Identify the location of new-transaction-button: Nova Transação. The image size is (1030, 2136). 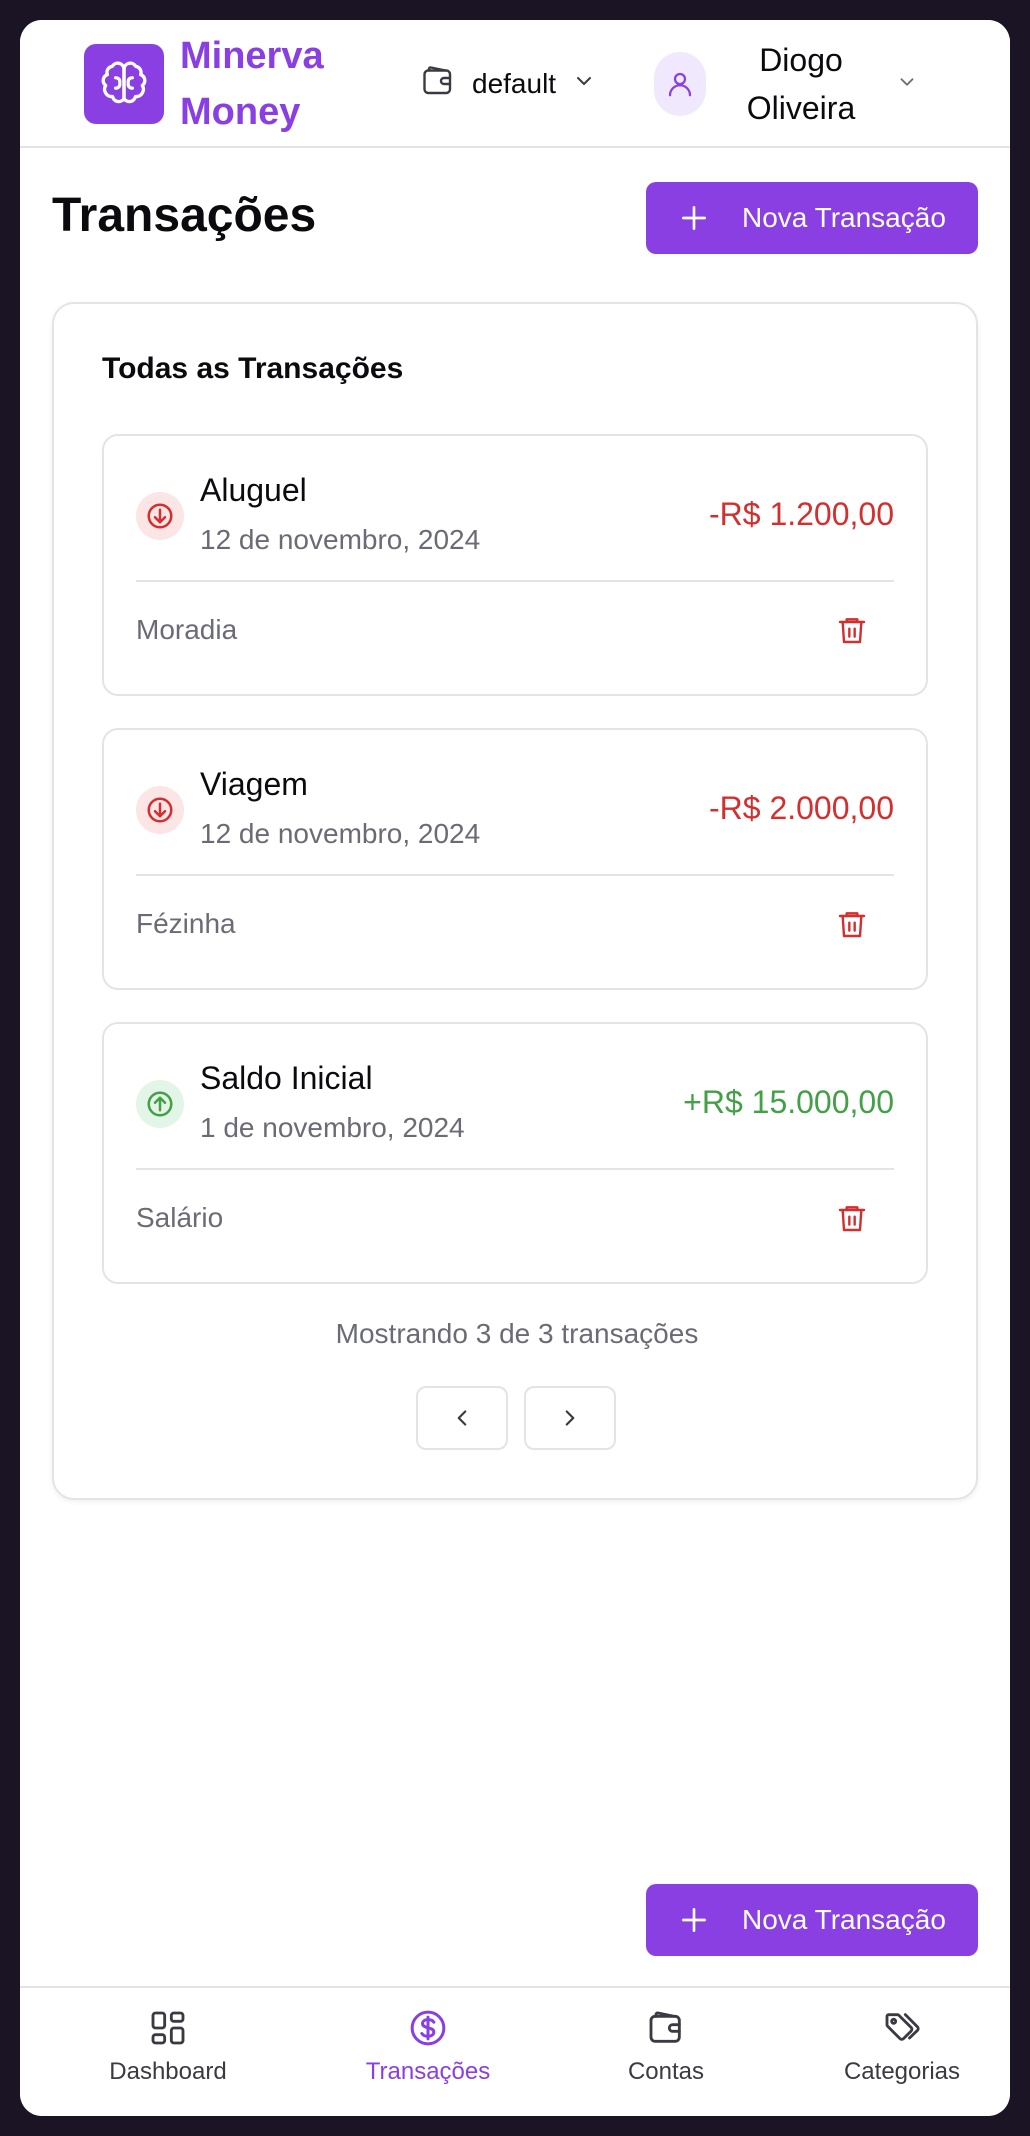
(812, 218).